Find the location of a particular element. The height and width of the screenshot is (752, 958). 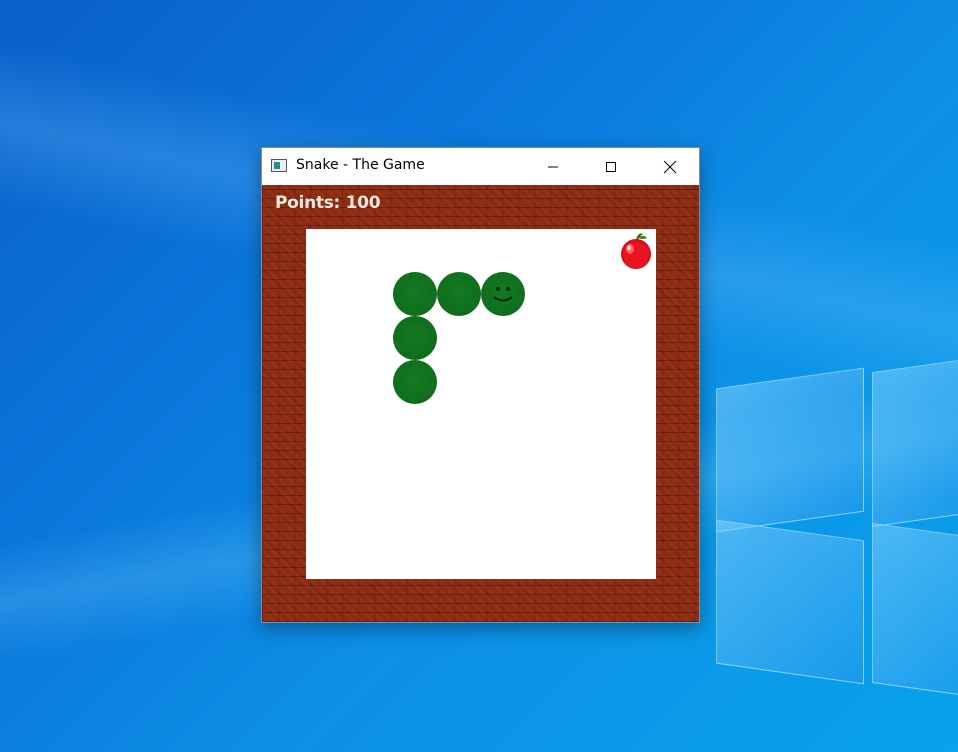

minimize-icon is located at coordinates (553, 166).